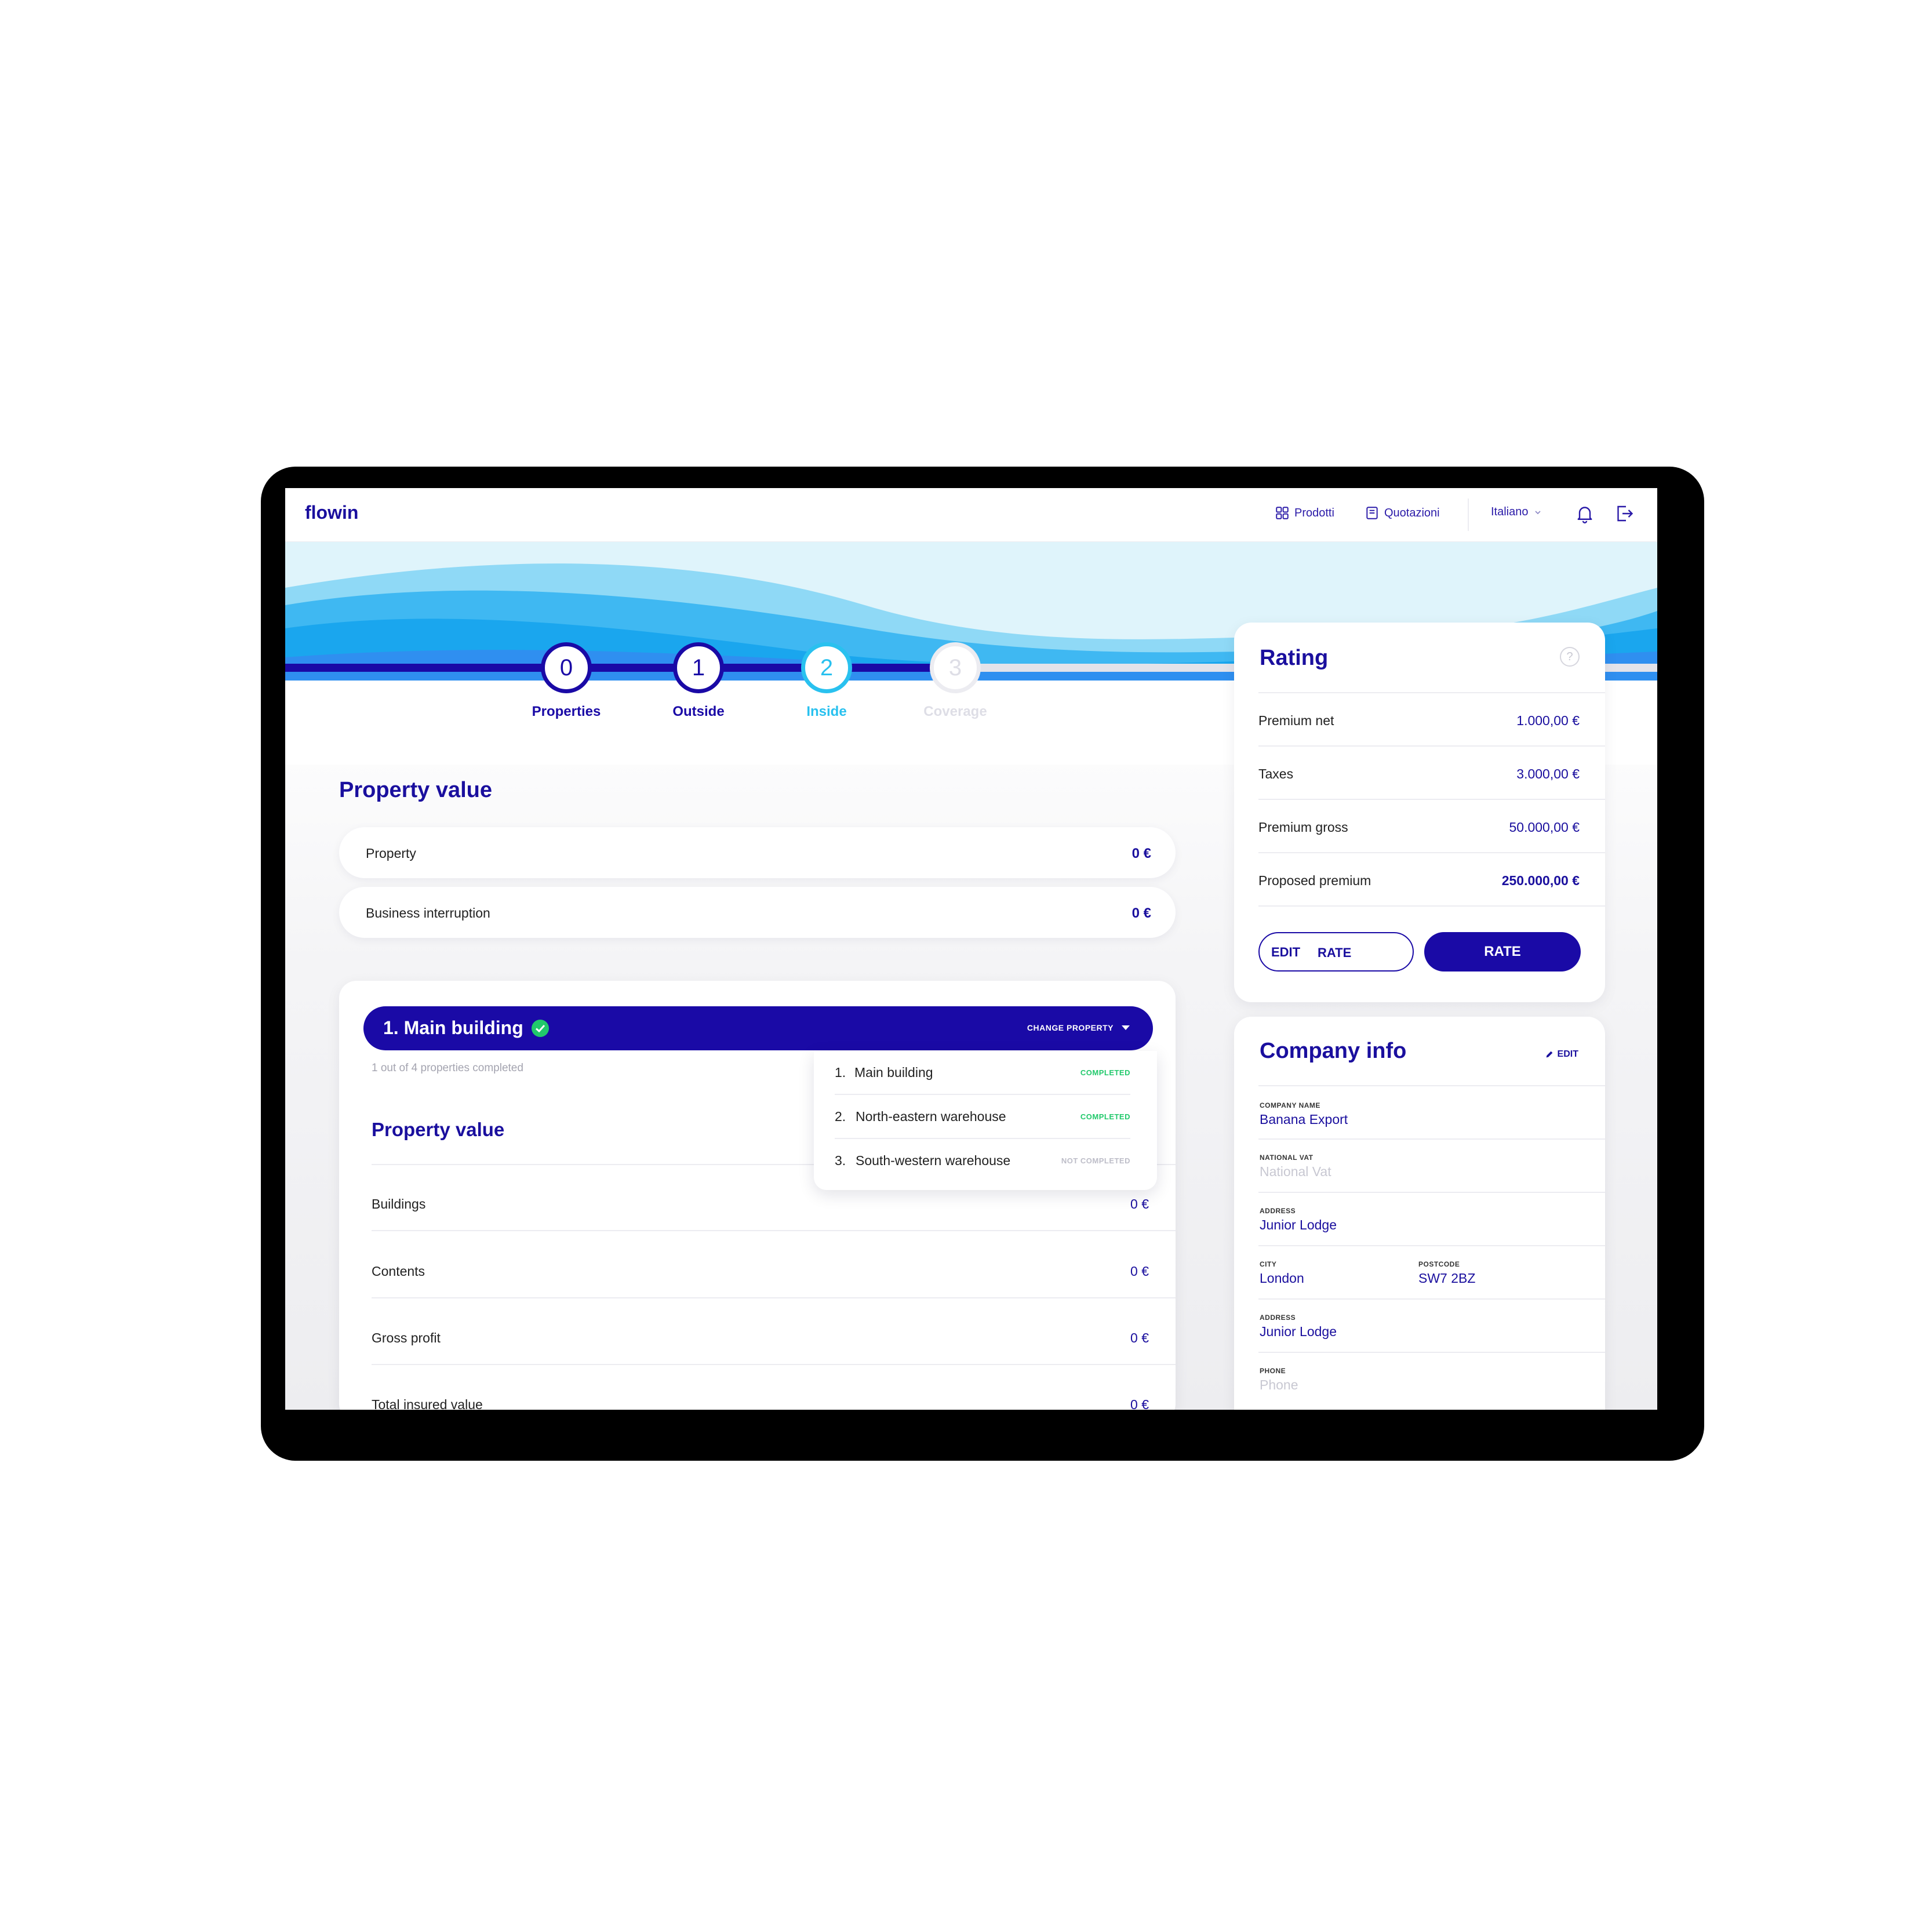 The width and height of the screenshot is (1932, 1932). What do you see at coordinates (1419, 826) in the screenshot?
I see `premium-gross-row: Premium gross 50.000,00 €` at bounding box center [1419, 826].